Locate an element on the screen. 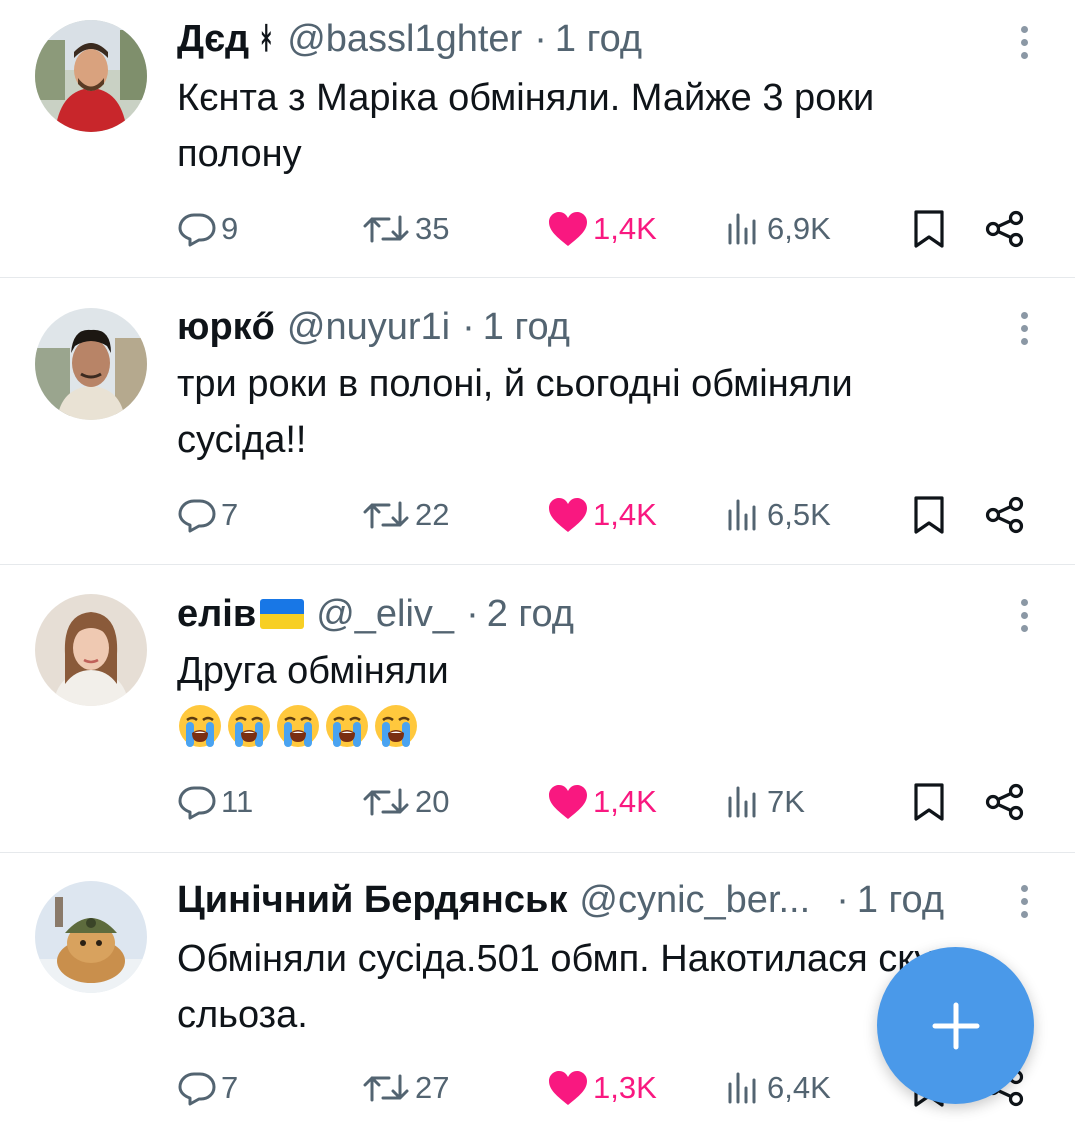 Image resolution: width=1075 pixels, height=1133 pixels. retweet-button: 22 is located at coordinates (405, 515).